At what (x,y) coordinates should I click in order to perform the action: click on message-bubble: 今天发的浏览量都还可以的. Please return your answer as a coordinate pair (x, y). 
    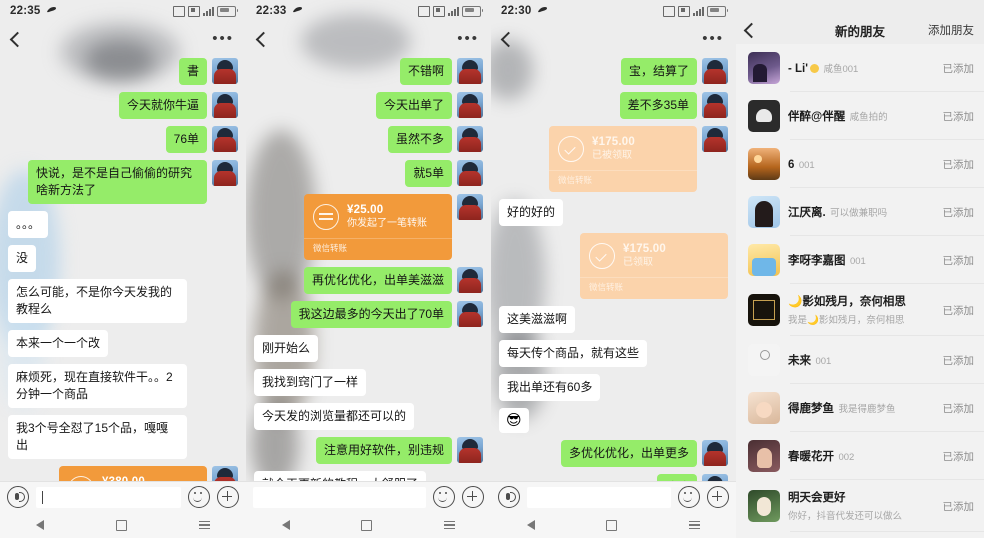
    Looking at the image, I should click on (334, 416).